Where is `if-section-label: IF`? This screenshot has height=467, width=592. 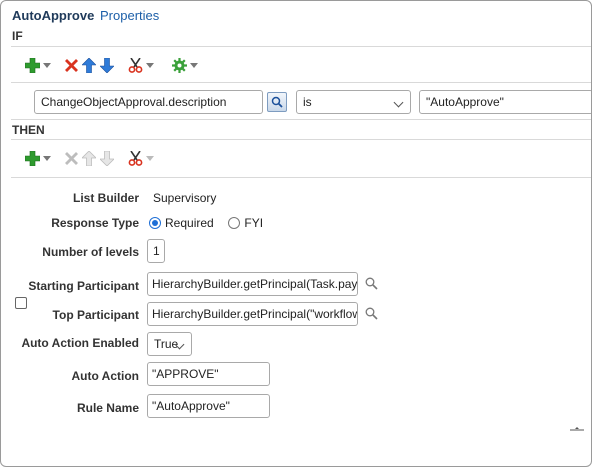 if-section-label: IF is located at coordinates (17, 36).